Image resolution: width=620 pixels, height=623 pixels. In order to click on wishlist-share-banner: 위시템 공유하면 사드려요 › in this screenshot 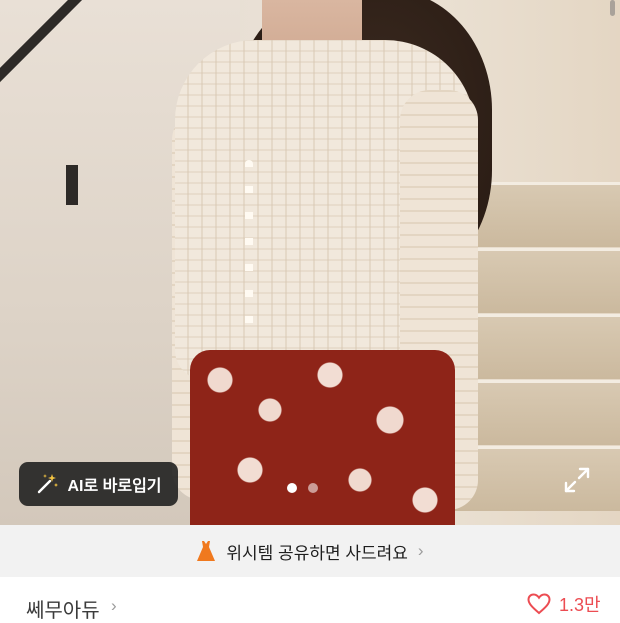, I will do `click(310, 551)`.